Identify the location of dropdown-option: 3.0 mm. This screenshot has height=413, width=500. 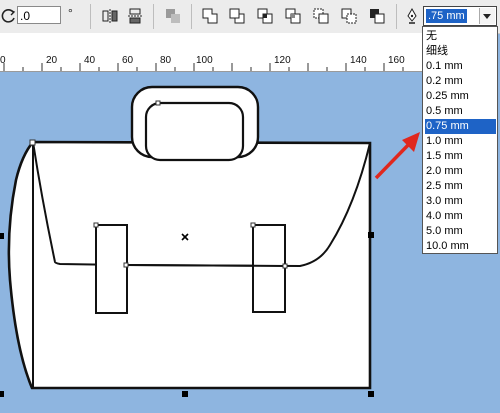
(460, 201).